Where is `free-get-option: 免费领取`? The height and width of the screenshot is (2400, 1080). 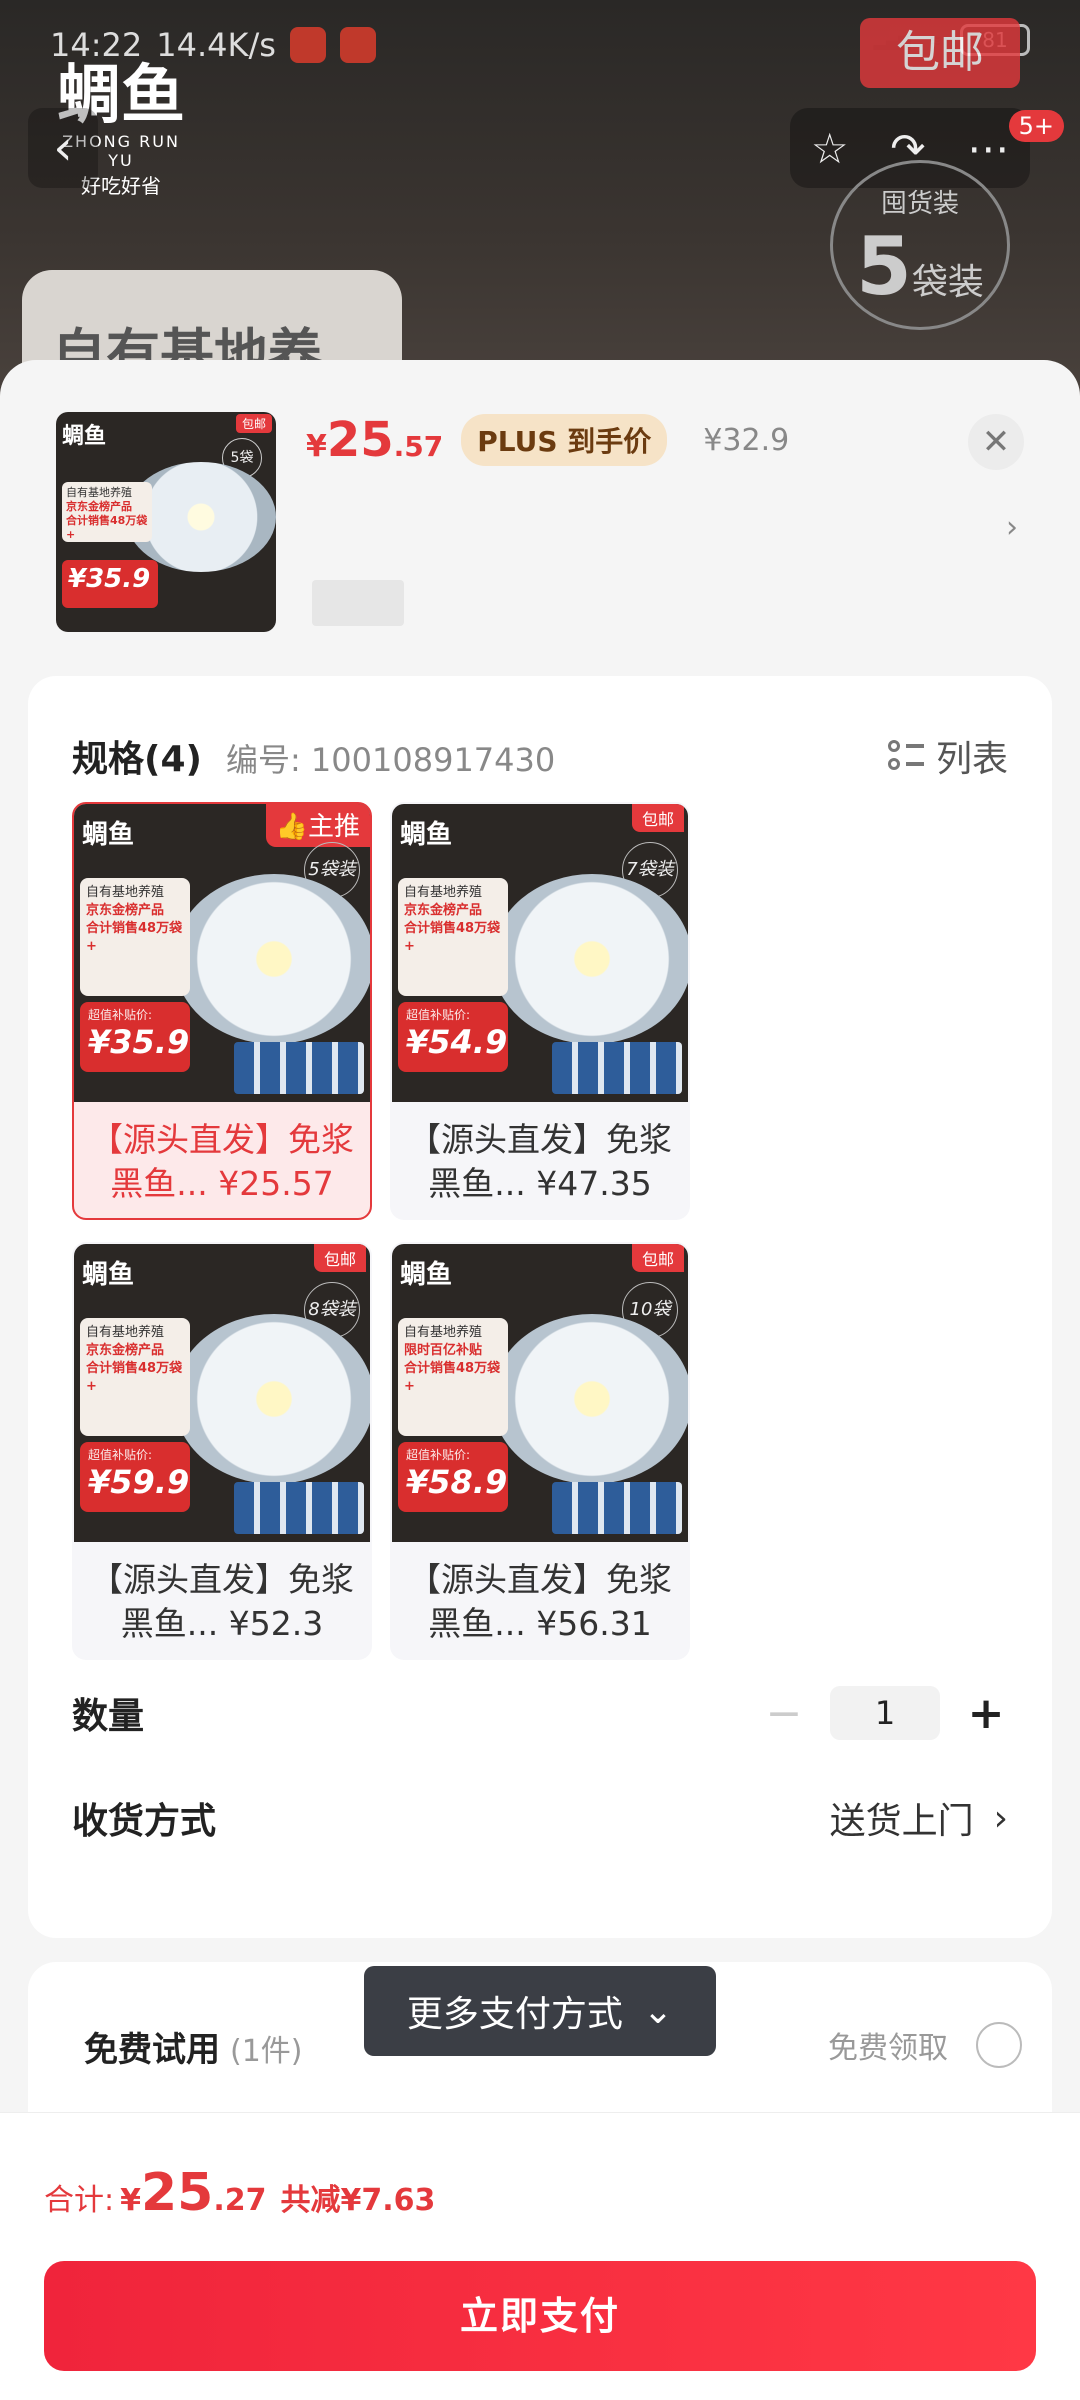 free-get-option: 免费领取 is located at coordinates (925, 2045).